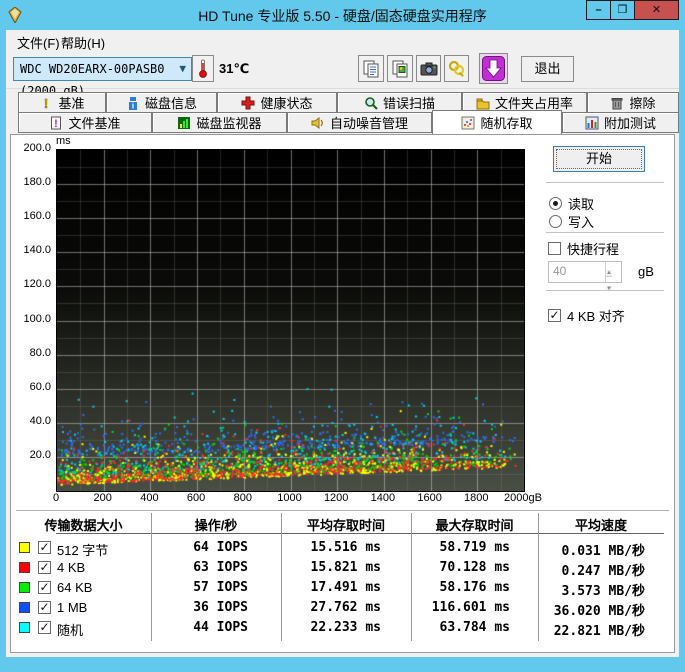 The width and height of the screenshot is (685, 672). I want to click on maximize-button: ❐, so click(622, 10).